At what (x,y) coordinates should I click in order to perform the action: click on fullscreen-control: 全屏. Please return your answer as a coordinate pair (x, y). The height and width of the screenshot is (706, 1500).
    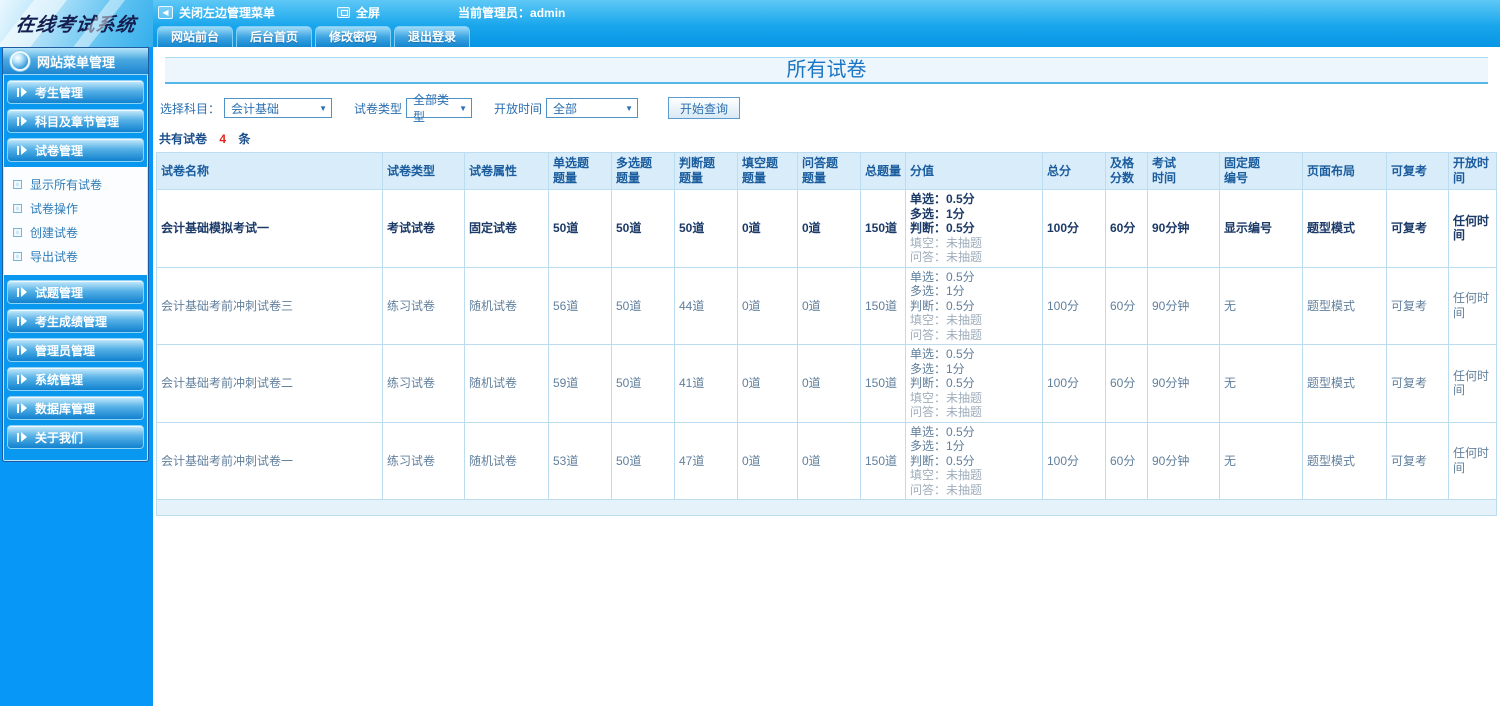
    Looking at the image, I should click on (358, 12).